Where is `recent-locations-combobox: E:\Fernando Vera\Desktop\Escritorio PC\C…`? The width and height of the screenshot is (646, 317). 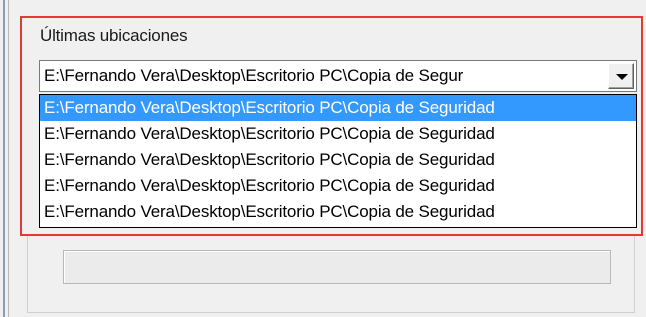 recent-locations-combobox: E:\Fernando Vera\Desktop\Escritorio PC\C… is located at coordinates (338, 76).